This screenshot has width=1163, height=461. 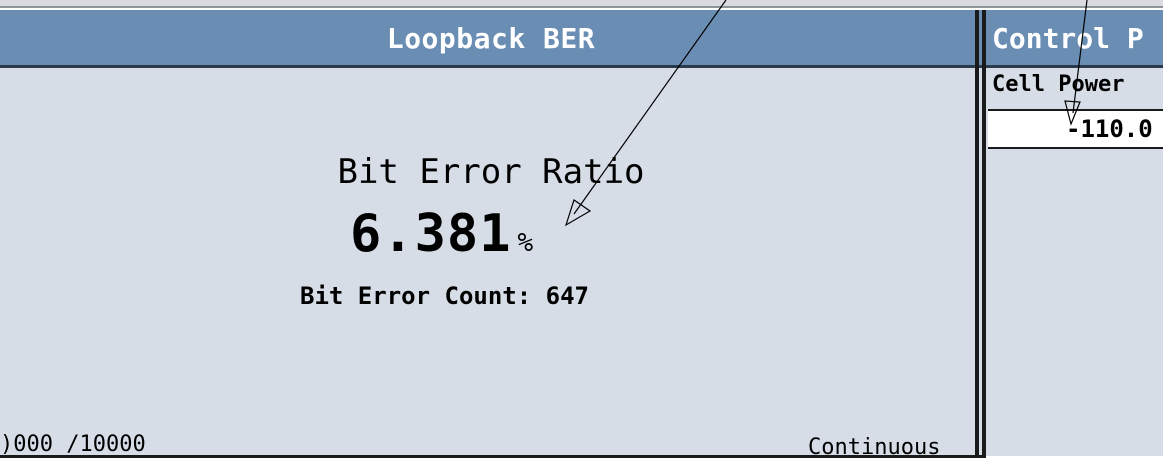 I want to click on control-title: Control P, so click(x=1068, y=38).